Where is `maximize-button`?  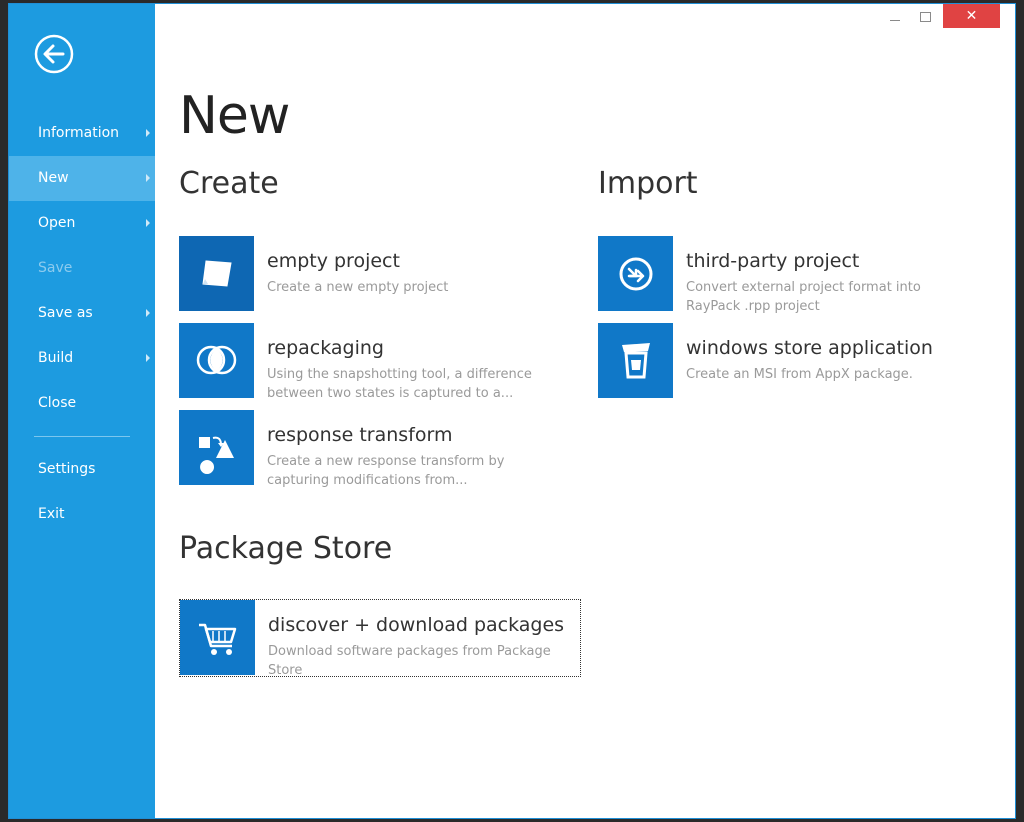 maximize-button is located at coordinates (925, 16).